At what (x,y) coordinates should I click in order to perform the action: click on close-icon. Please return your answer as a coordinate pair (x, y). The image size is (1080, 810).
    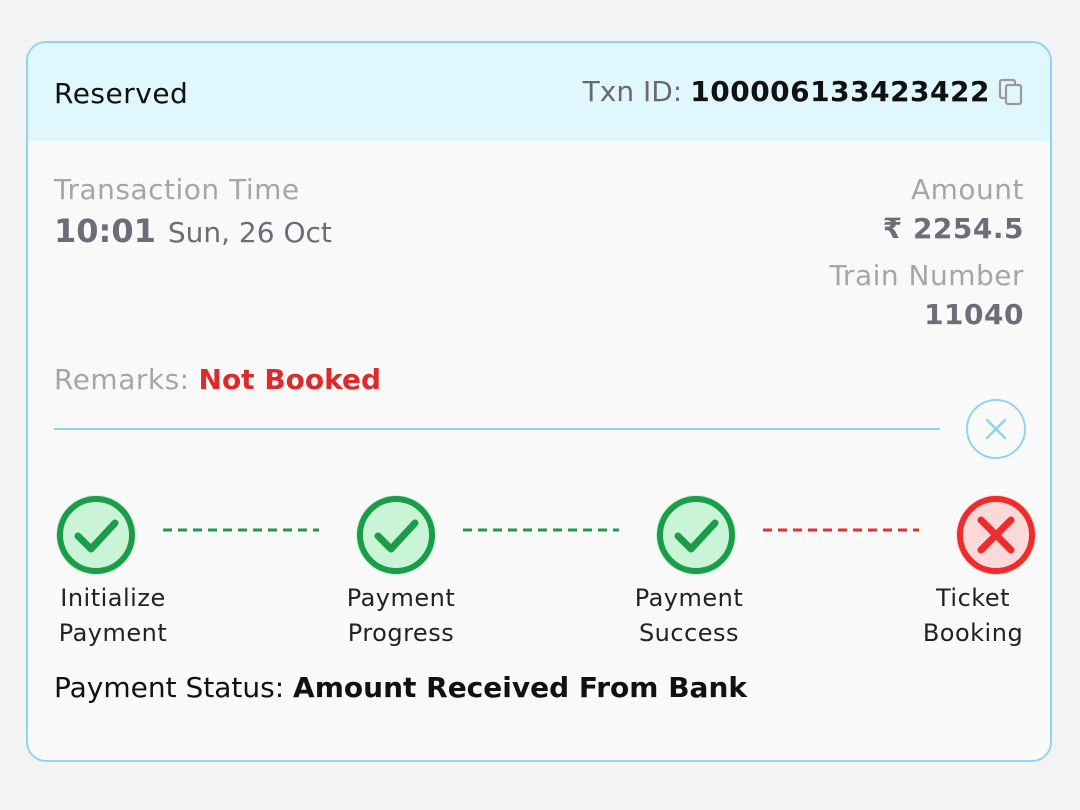
    Looking at the image, I should click on (996, 429).